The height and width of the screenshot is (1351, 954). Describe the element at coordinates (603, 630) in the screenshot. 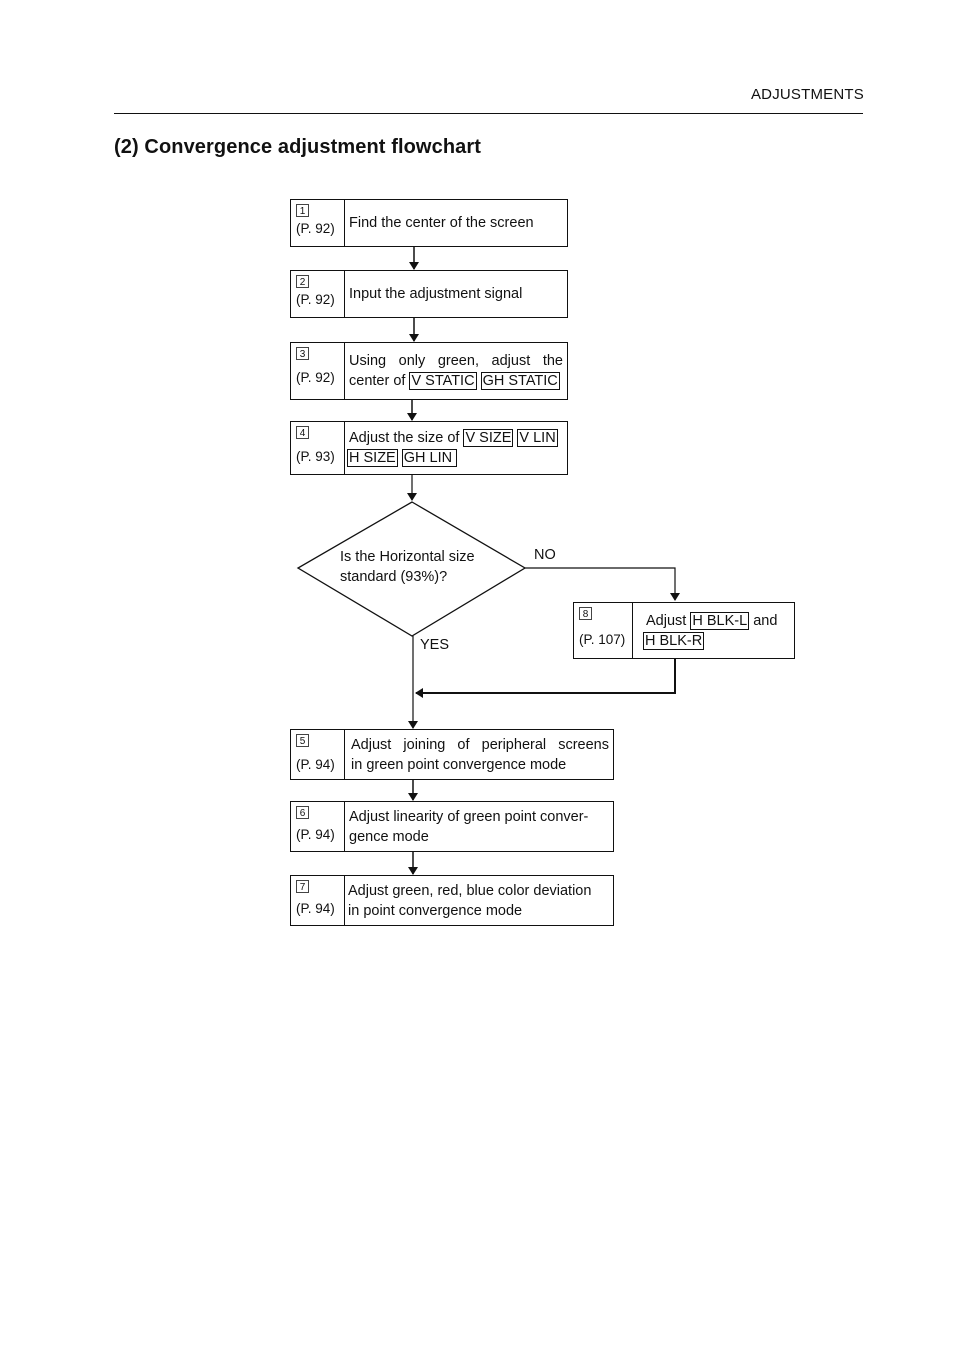

I see `step-8-ref: 8 (P. 107)` at that location.